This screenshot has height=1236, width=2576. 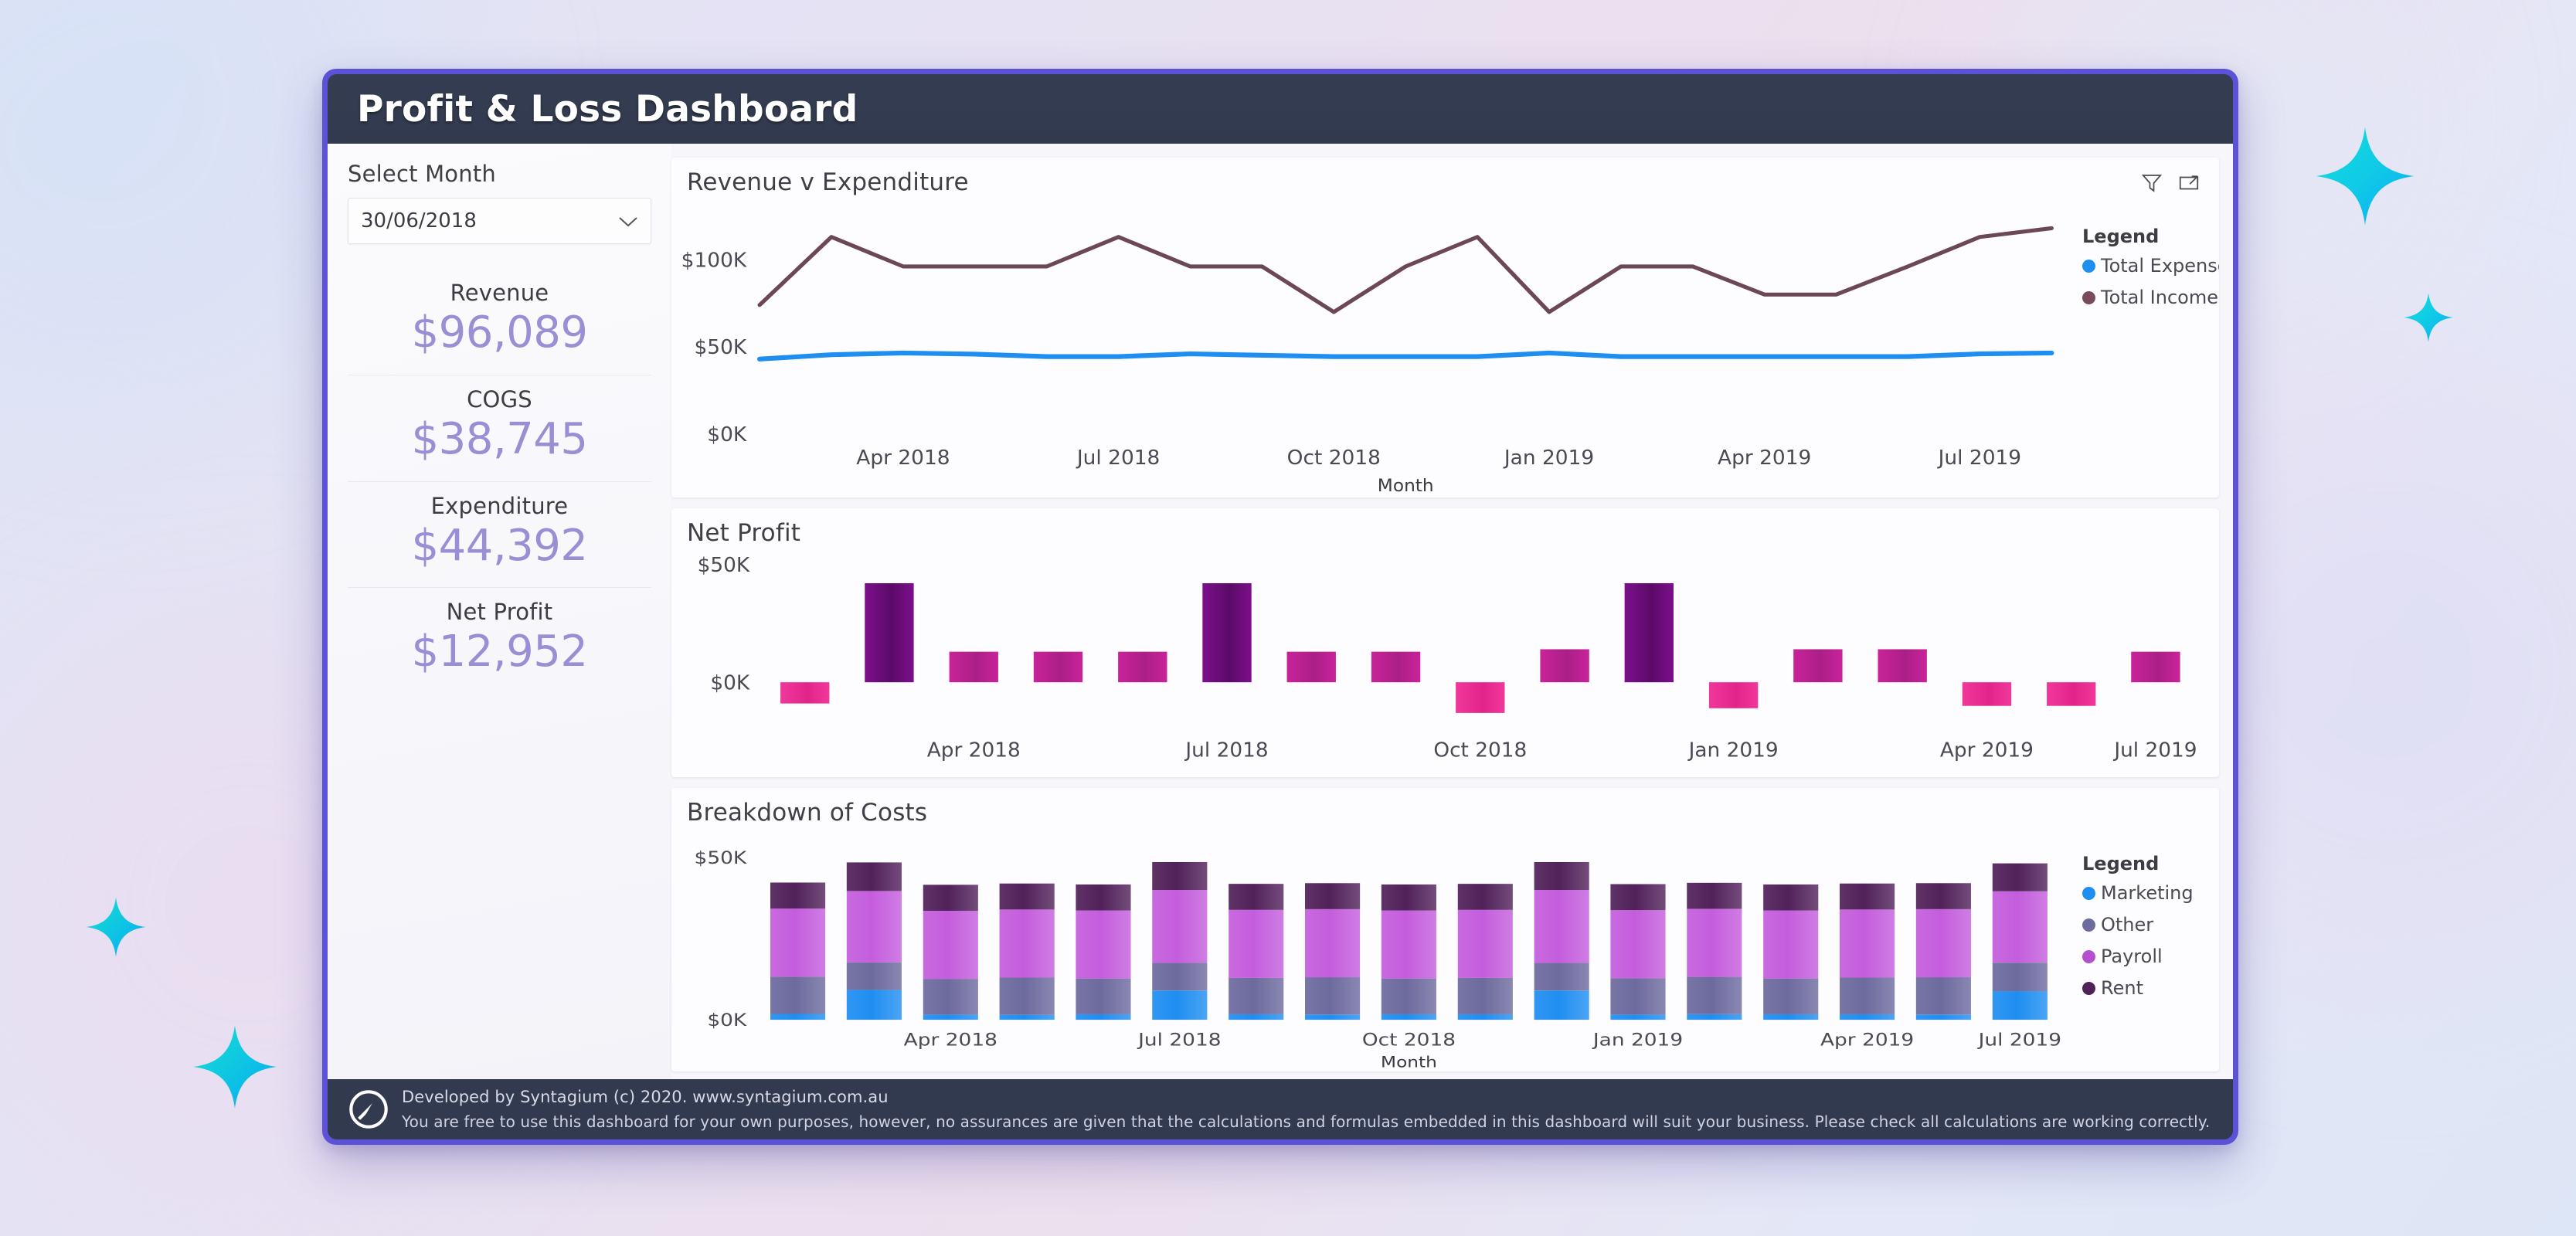 What do you see at coordinates (2150, 988) in the screenshot?
I see `legend-item: Rent` at bounding box center [2150, 988].